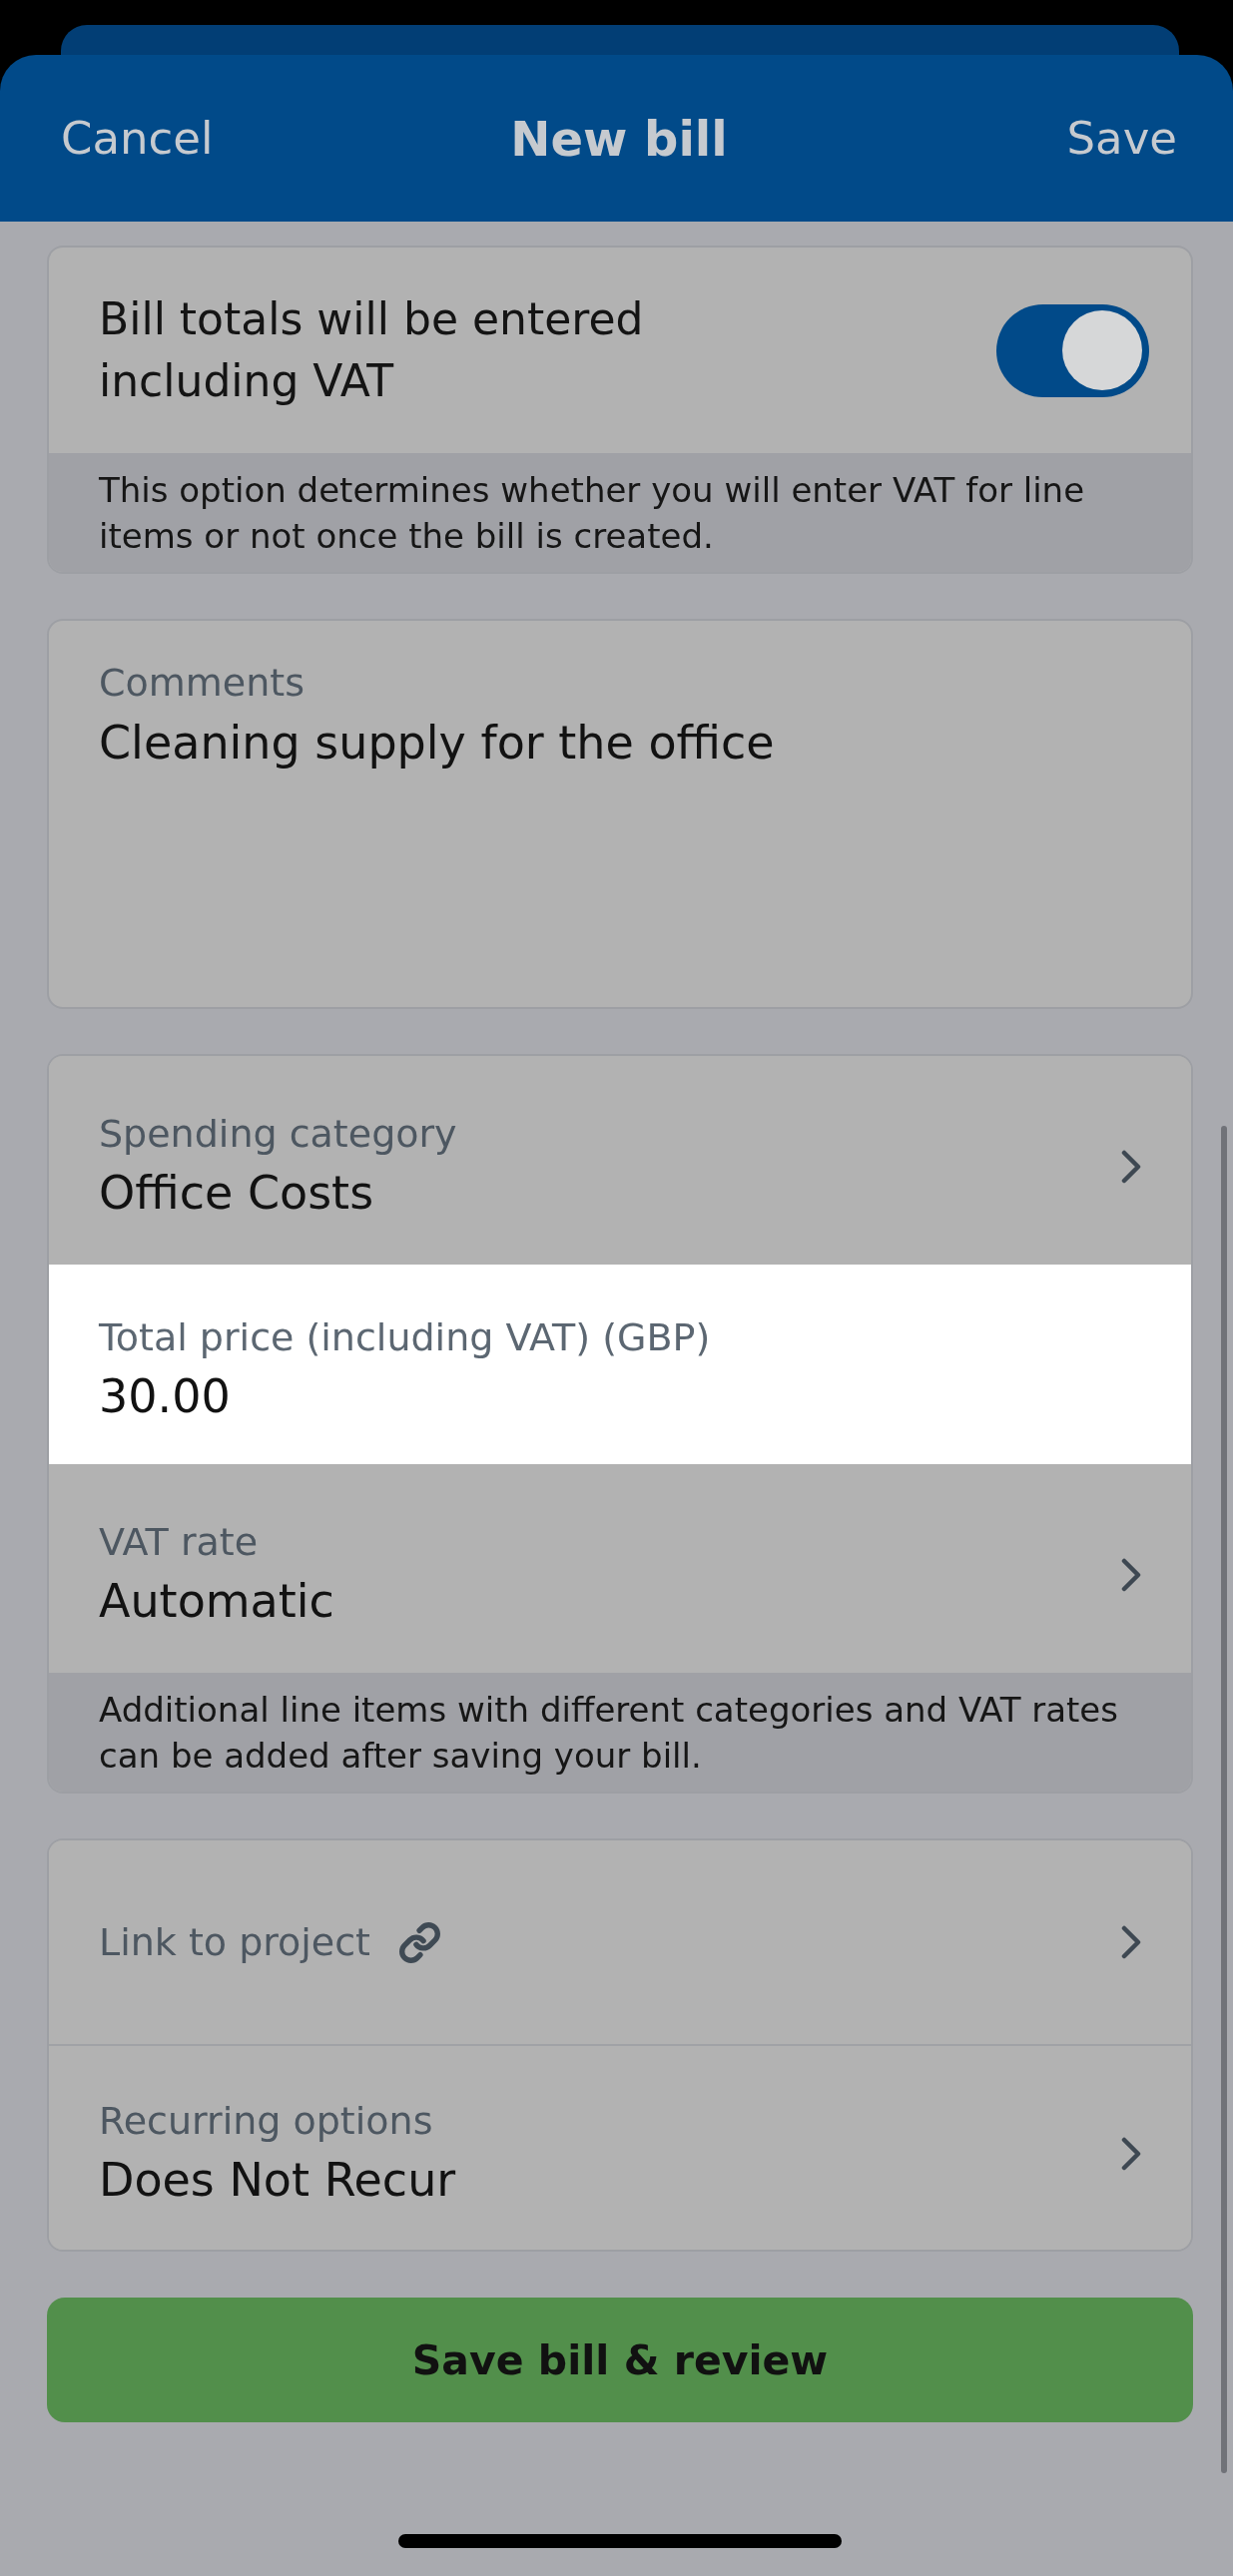 This screenshot has height=2576, width=1233. Describe the element at coordinates (420, 1942) in the screenshot. I see `link-icon` at that location.